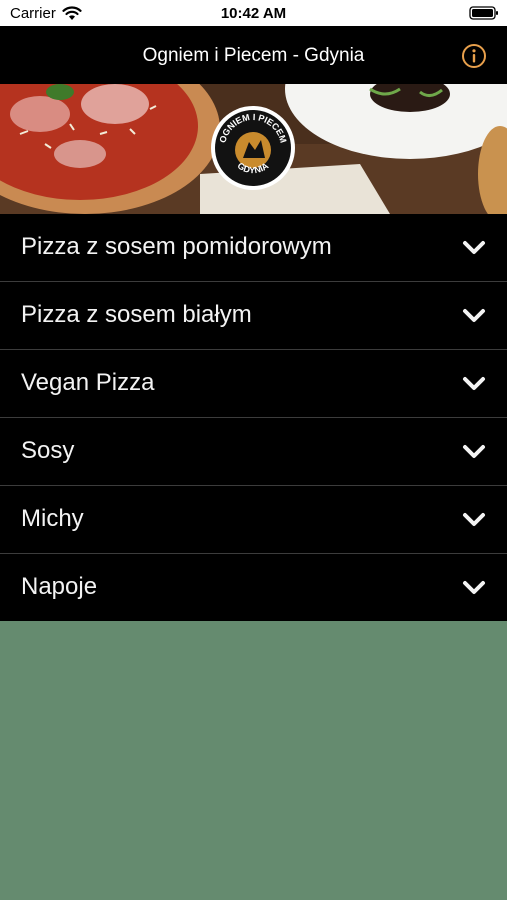 Image resolution: width=507 pixels, height=900 pixels. I want to click on clock: 10:42 AM, so click(253, 13).